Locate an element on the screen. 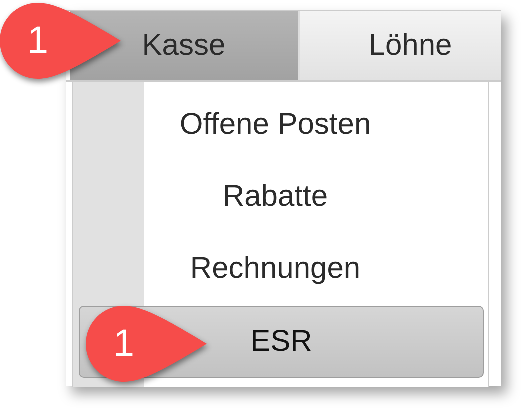  menu-item: Offene Posten is located at coordinates (280, 125).